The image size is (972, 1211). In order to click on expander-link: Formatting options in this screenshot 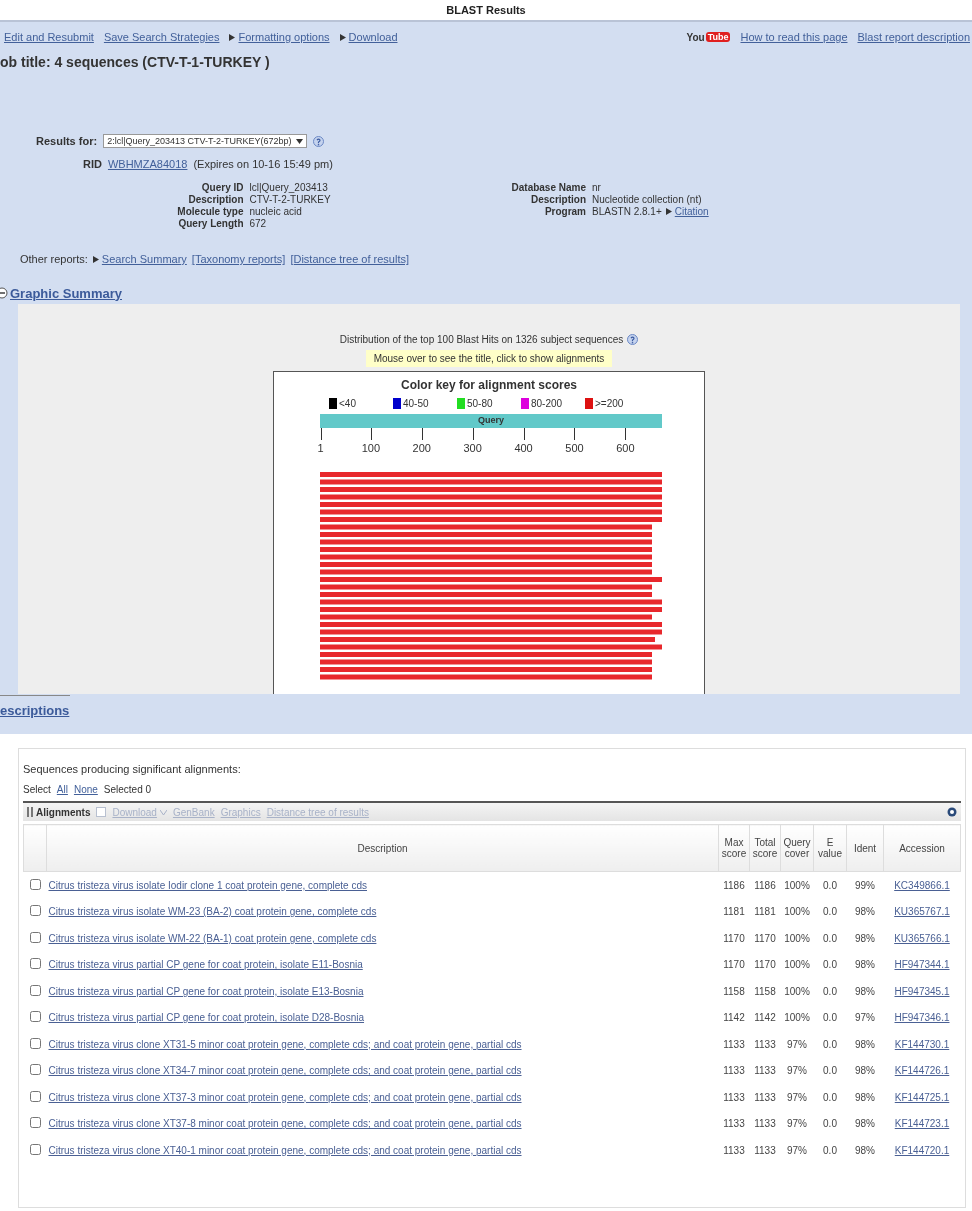, I will do `click(279, 37)`.